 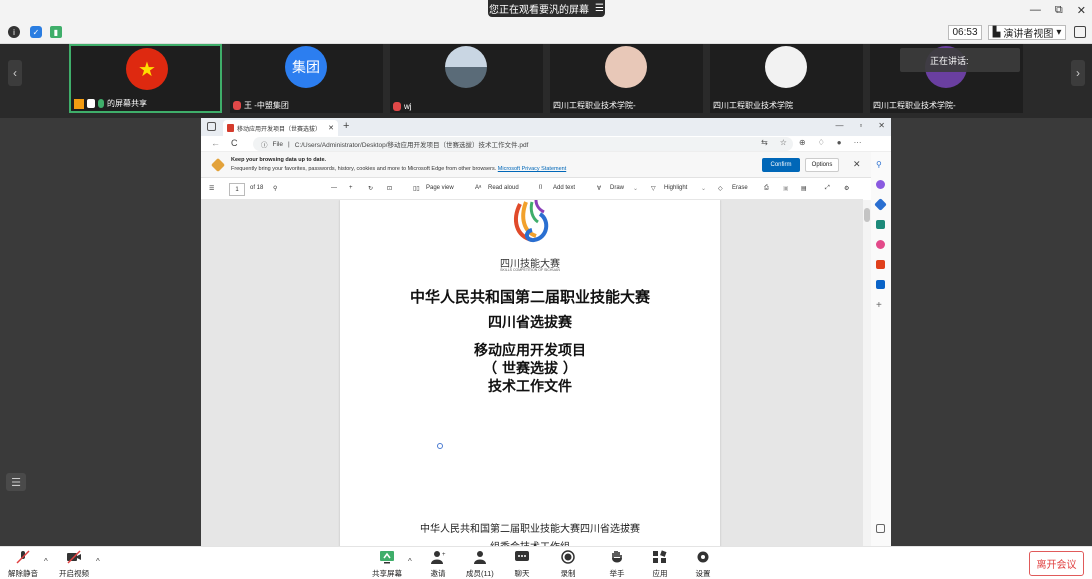 I want to click on notice-title: Keep your browsing data up to date., so click(x=279, y=160).